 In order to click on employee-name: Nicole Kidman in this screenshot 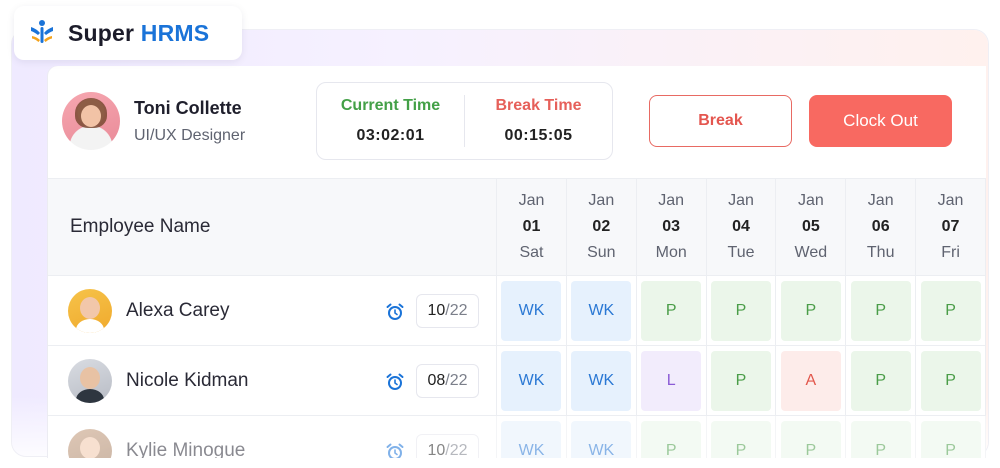, I will do `click(187, 380)`.